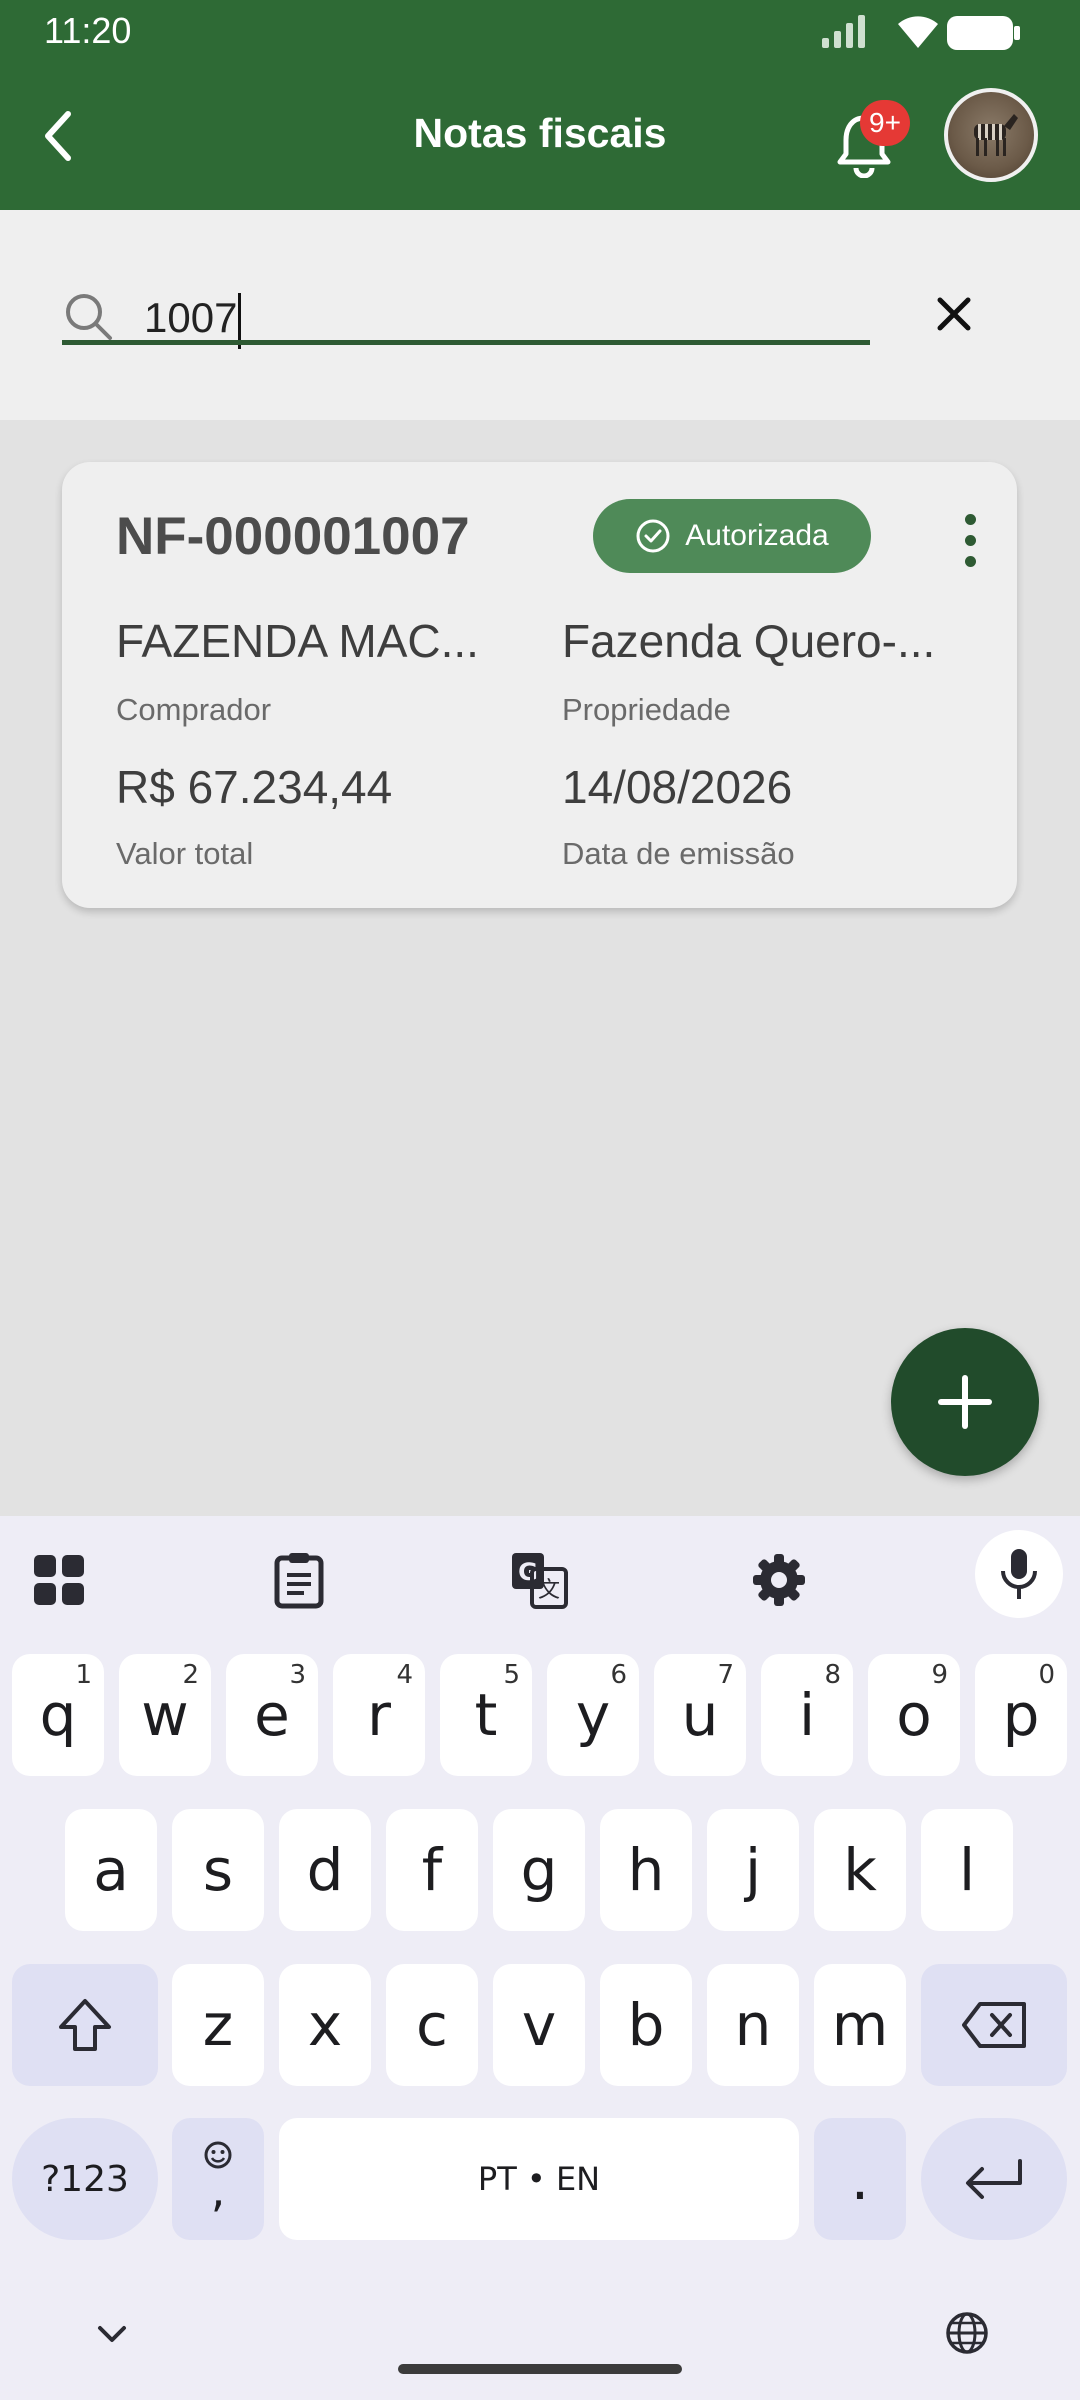  What do you see at coordinates (218, 2025) in the screenshot?
I see `key-z: z` at bounding box center [218, 2025].